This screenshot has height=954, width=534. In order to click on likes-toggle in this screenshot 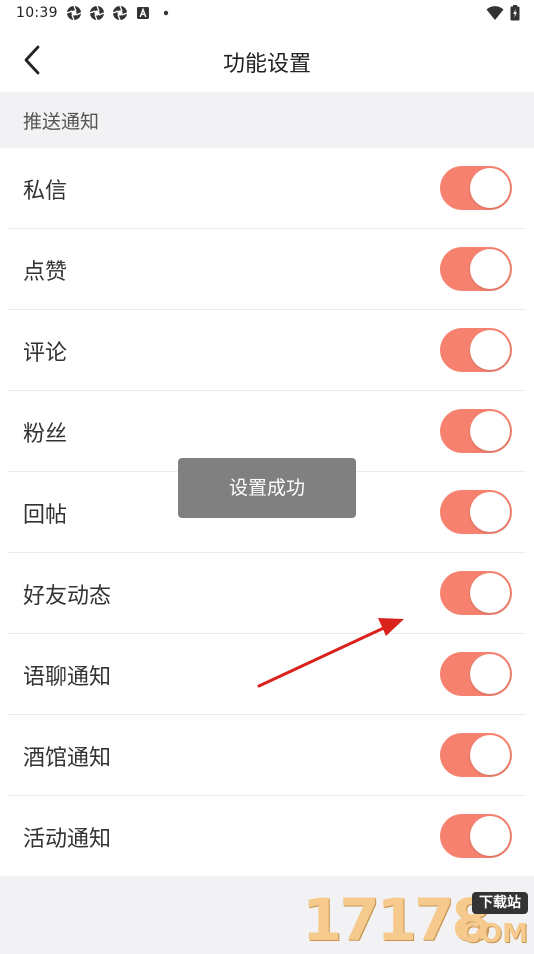, I will do `click(476, 269)`.